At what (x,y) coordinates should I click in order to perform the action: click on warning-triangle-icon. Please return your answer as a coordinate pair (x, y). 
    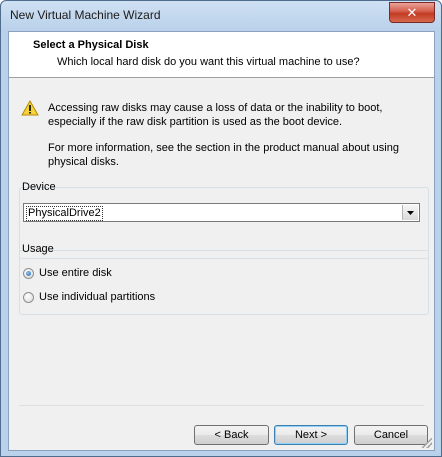
    Looking at the image, I should click on (30, 108).